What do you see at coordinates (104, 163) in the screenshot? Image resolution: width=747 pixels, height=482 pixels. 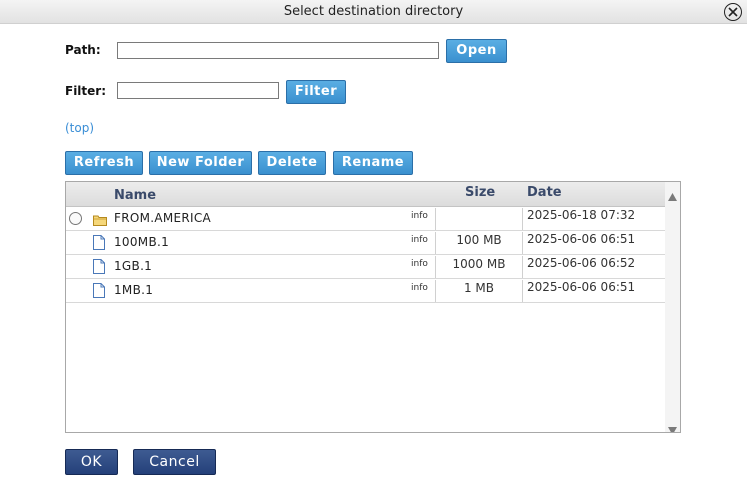 I see `refresh-button: Refresh` at bounding box center [104, 163].